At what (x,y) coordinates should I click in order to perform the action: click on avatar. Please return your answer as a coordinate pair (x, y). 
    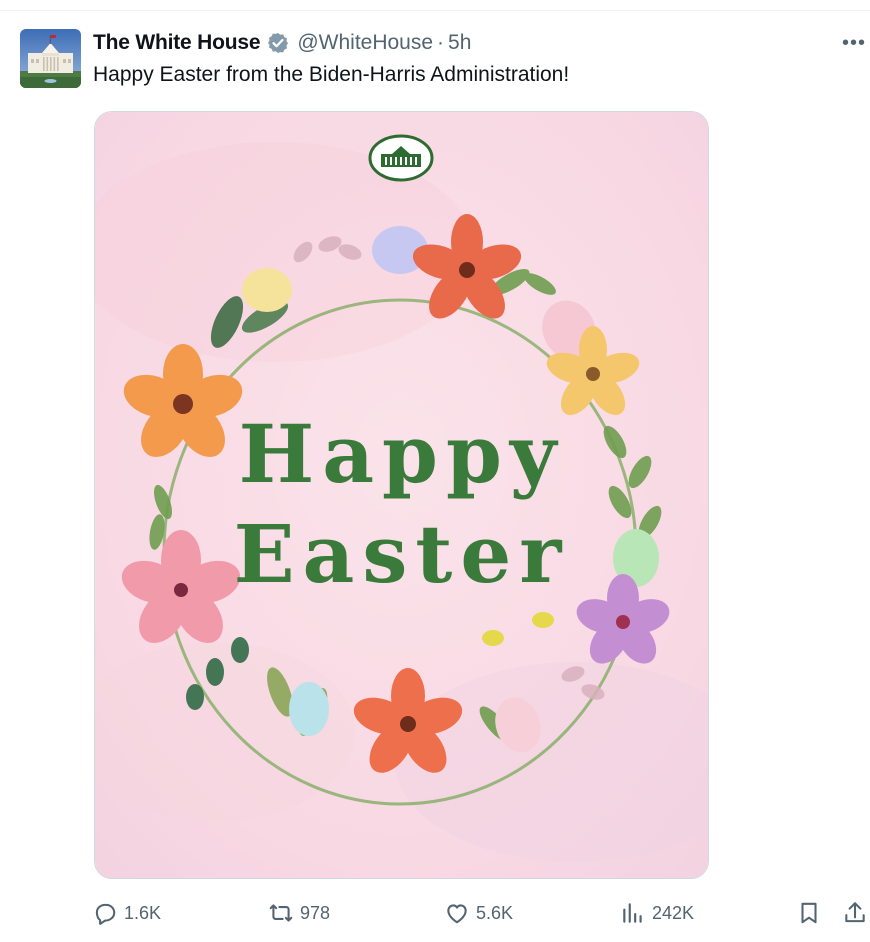
    Looking at the image, I should click on (50, 58).